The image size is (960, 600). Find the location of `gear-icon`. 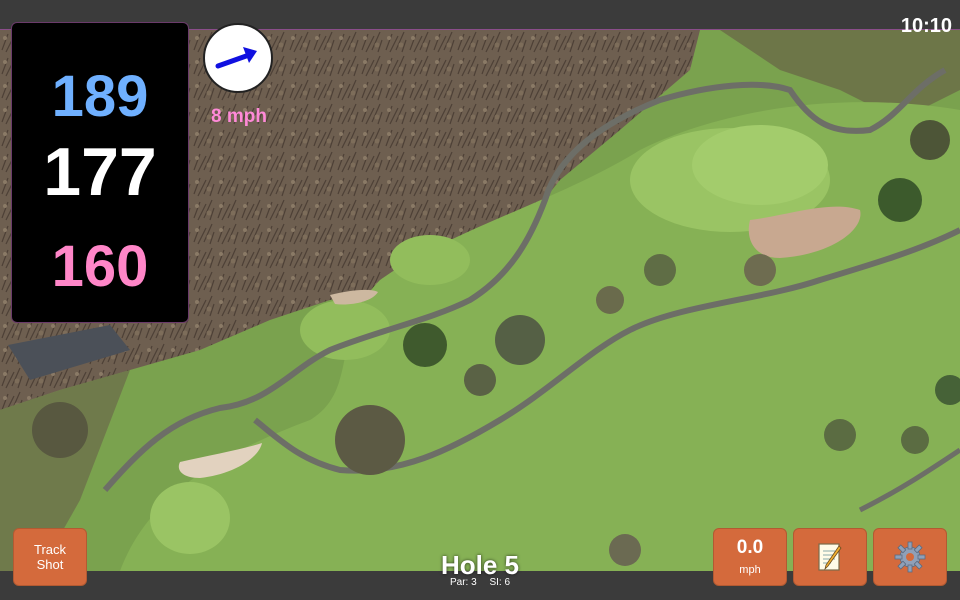

gear-icon is located at coordinates (910, 557).